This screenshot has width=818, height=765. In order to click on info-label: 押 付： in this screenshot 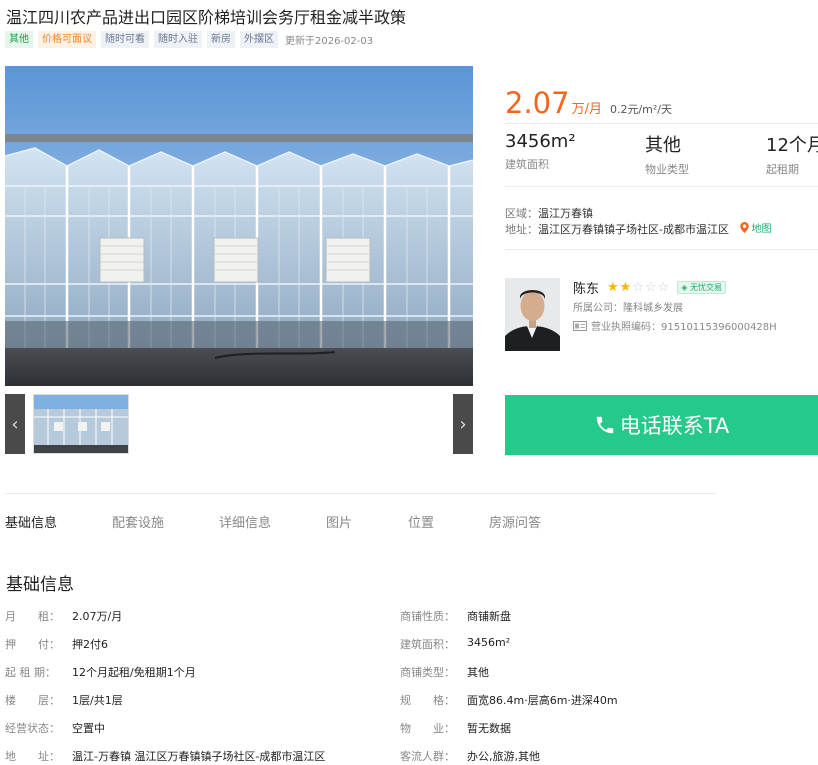, I will do `click(32, 644)`.